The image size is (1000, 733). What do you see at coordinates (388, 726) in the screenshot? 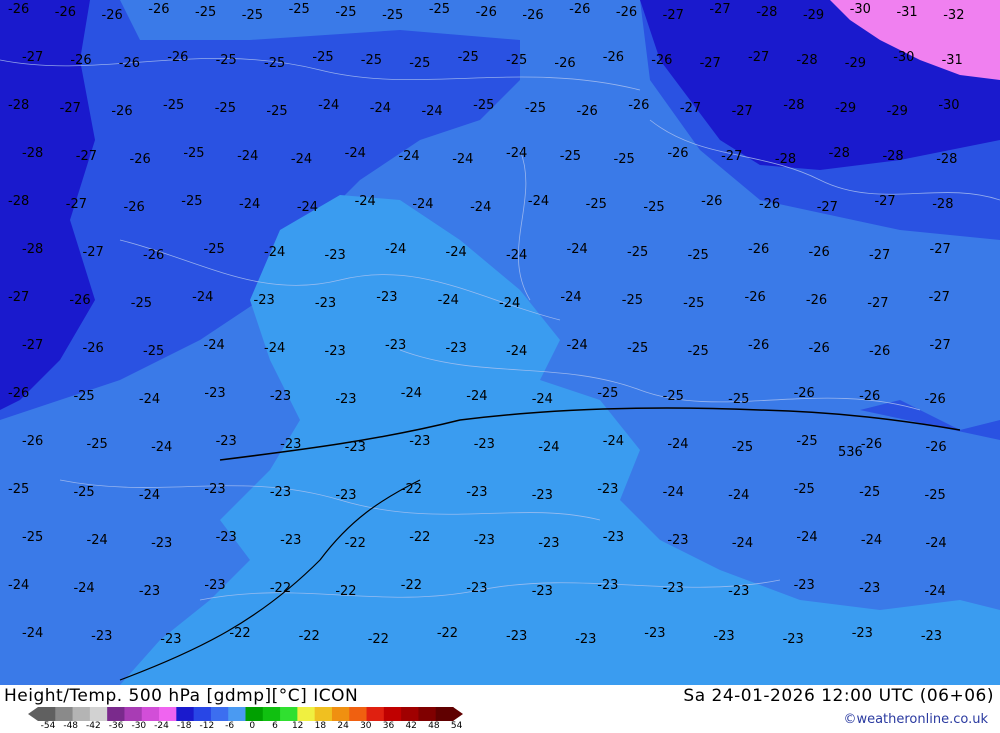
I see `colorbar-tick-label: 36` at bounding box center [388, 726].